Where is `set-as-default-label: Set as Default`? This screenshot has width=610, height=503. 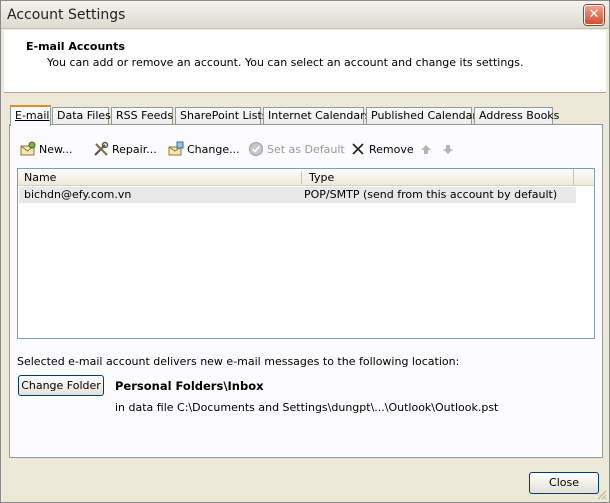 set-as-default-label: Set as Default is located at coordinates (306, 149).